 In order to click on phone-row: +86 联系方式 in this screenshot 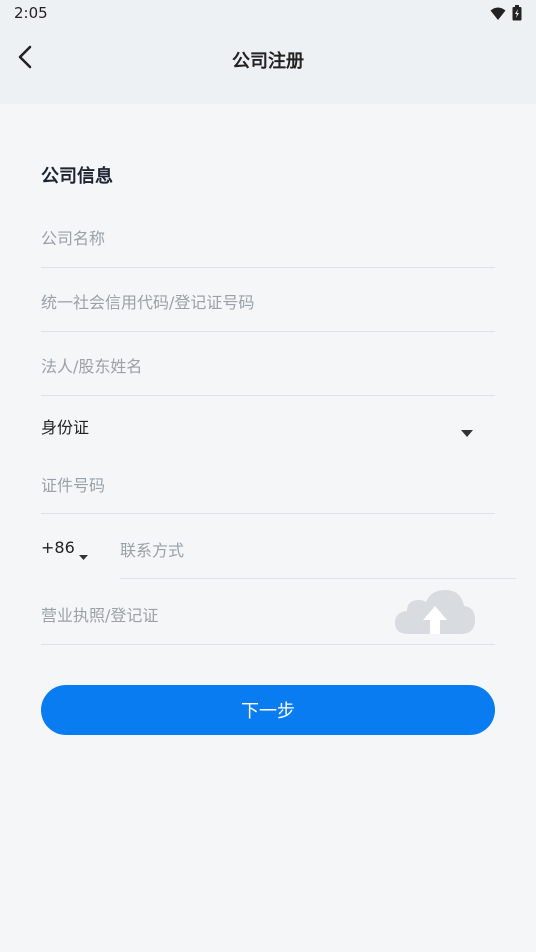, I will do `click(278, 554)`.